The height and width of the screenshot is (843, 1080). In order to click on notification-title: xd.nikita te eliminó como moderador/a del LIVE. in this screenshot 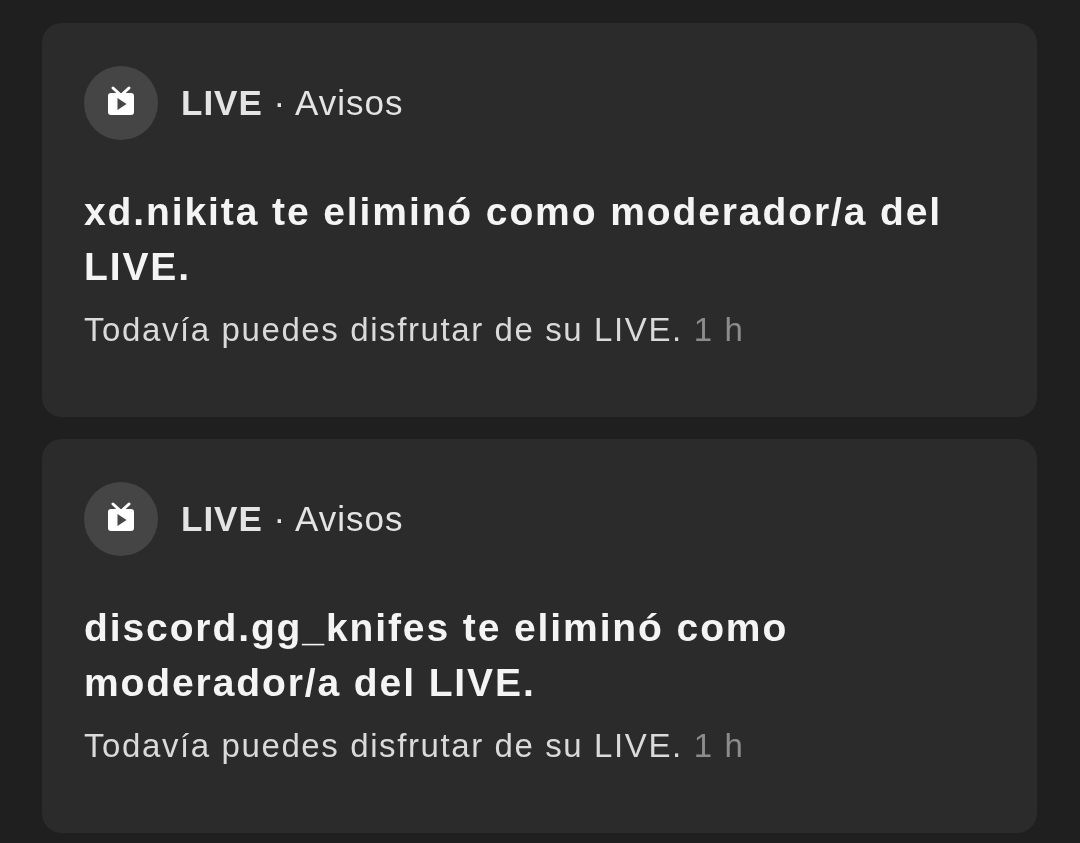, I will do `click(514, 239)`.